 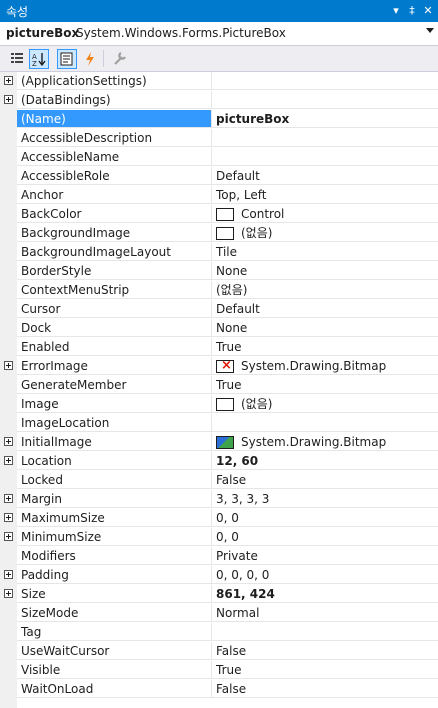 I want to click on property-row: Cursor Default, so click(x=219, y=309).